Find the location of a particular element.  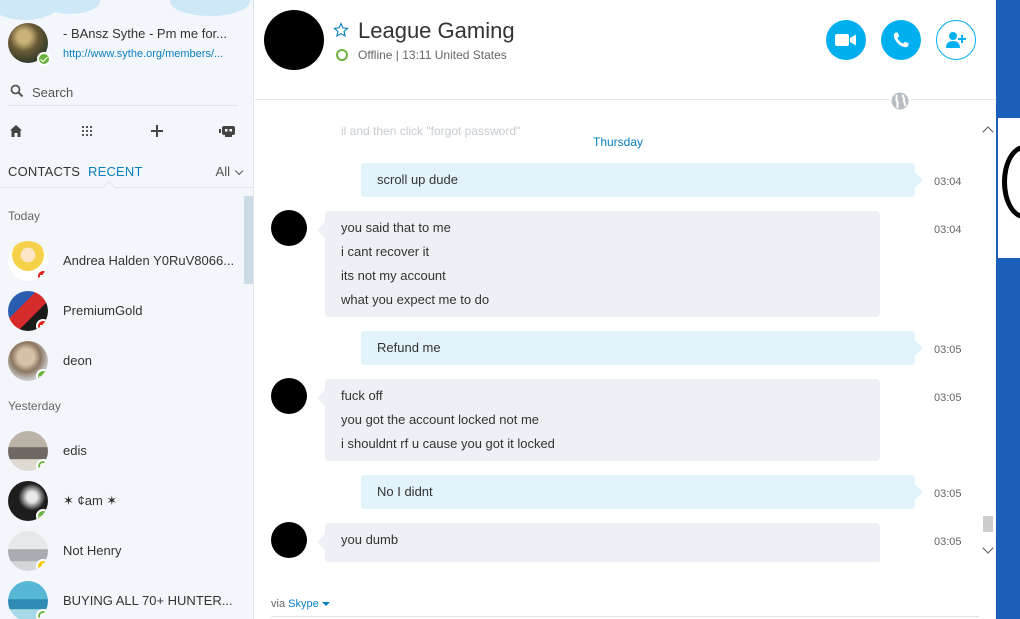

tab-recent: RECENT is located at coordinates (115, 171).